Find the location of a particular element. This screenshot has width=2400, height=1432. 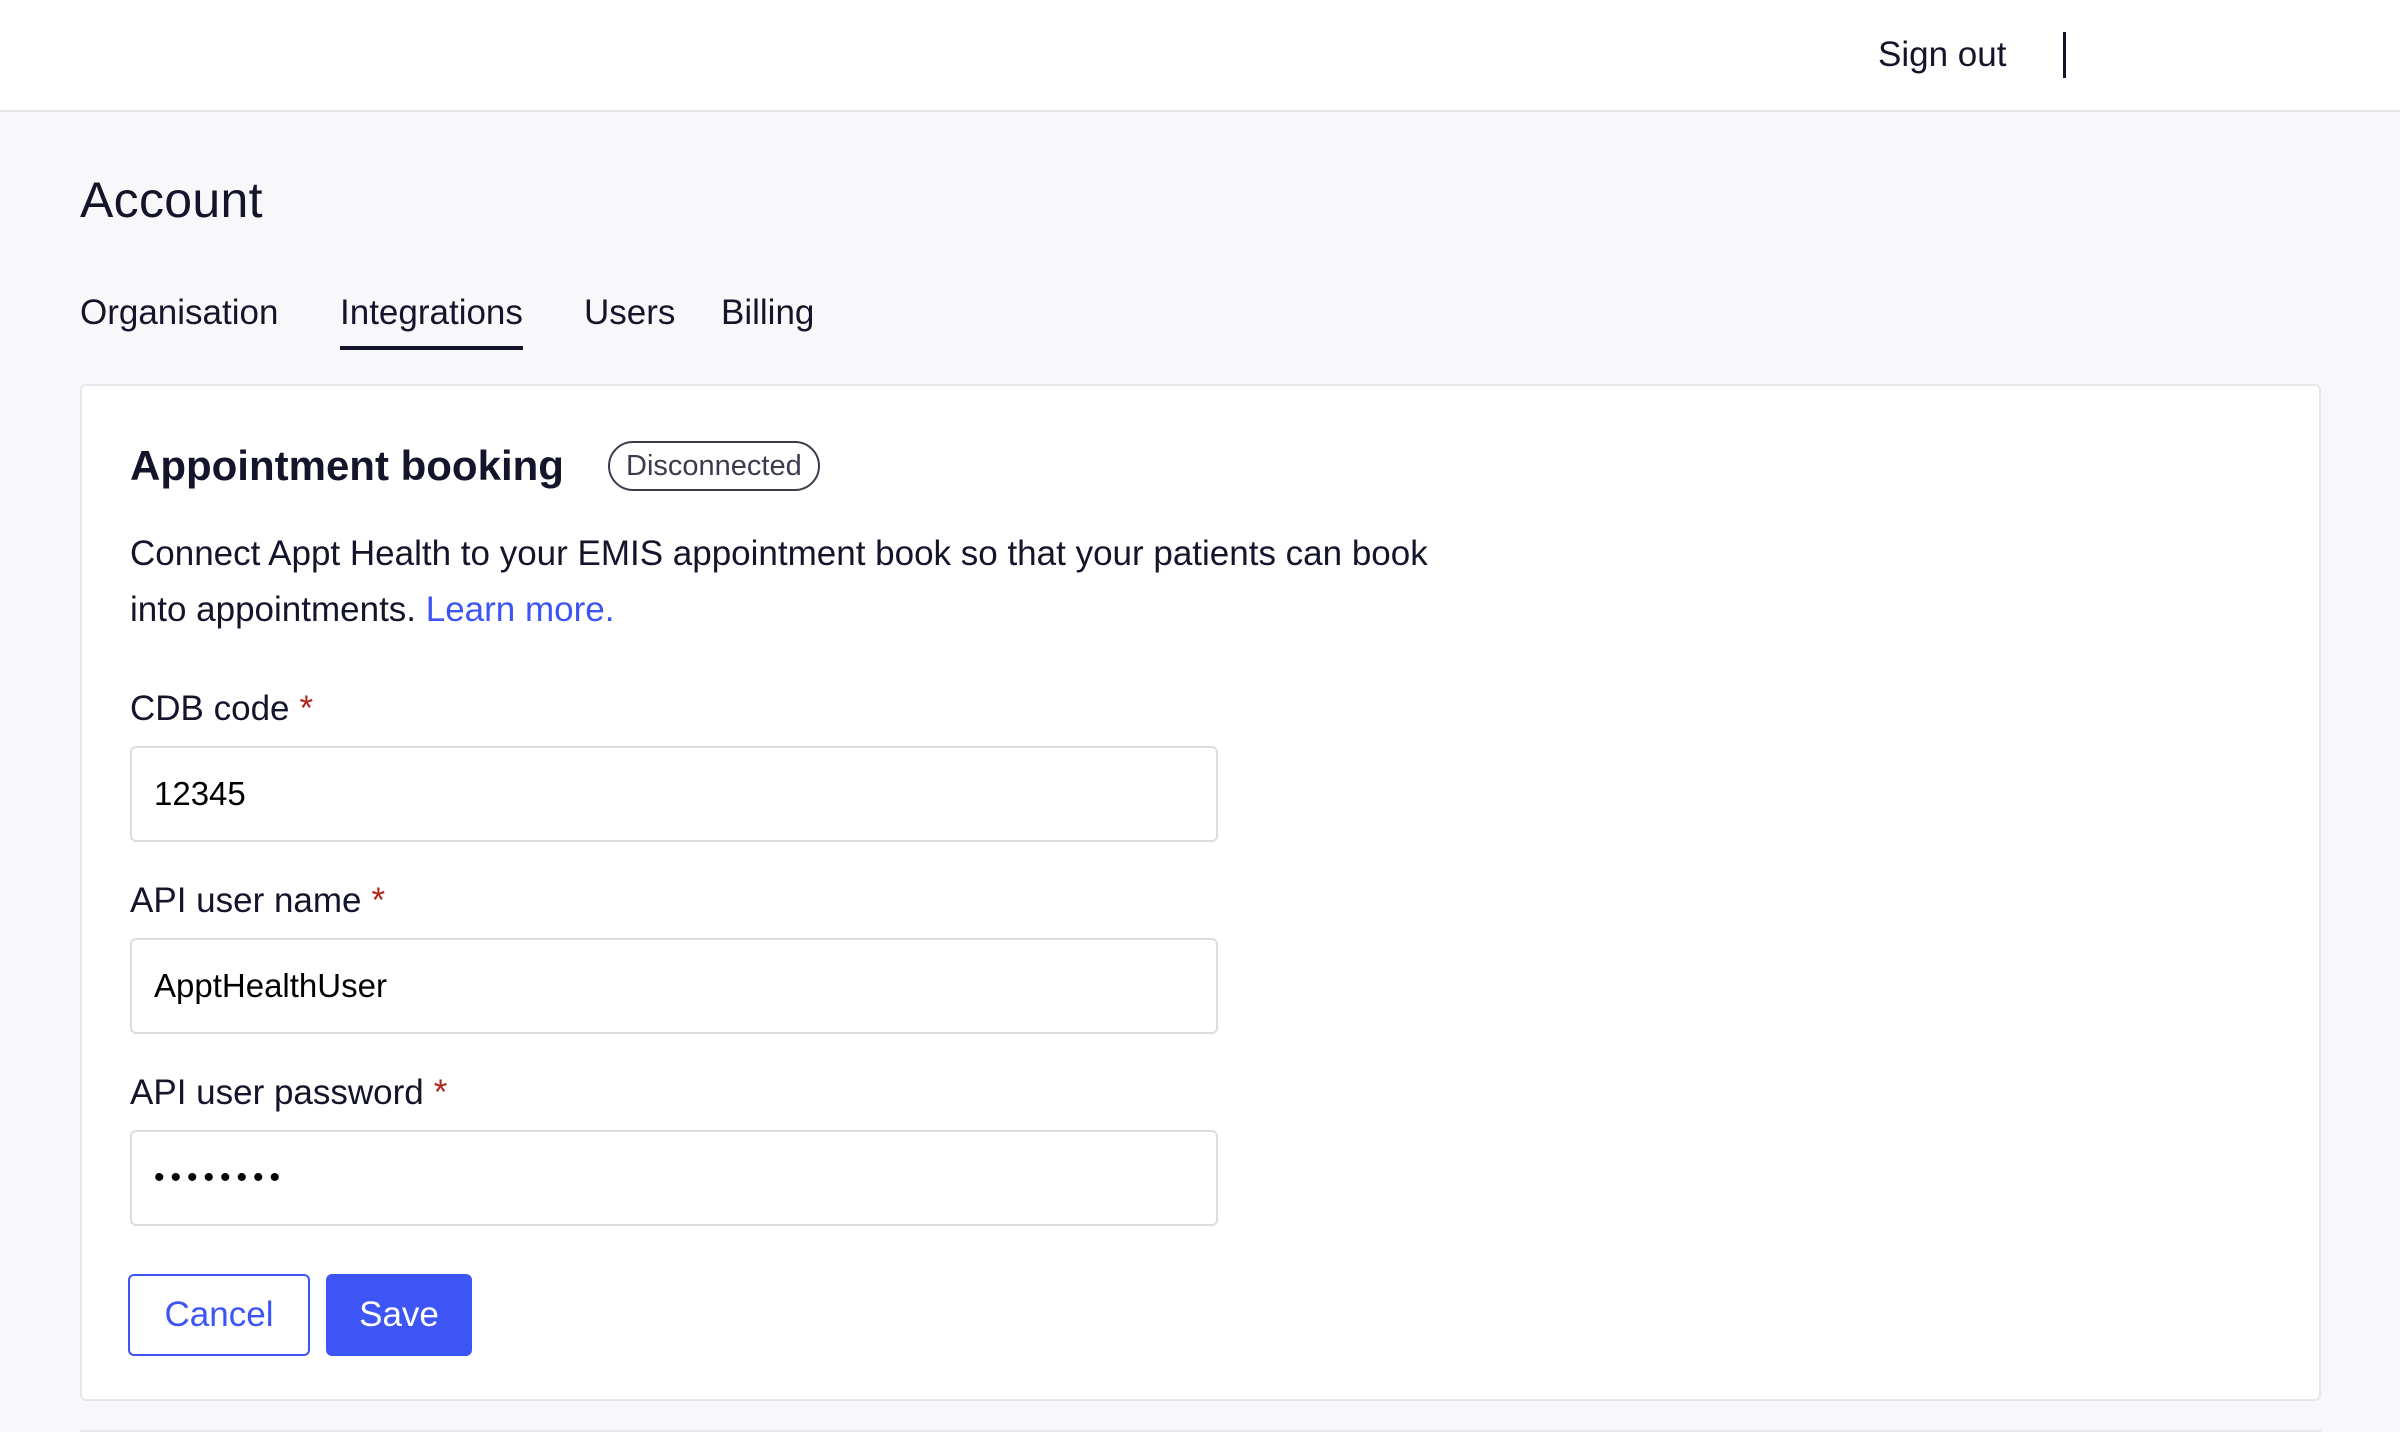

api-user-name-label: API user name * is located at coordinates (257, 901).